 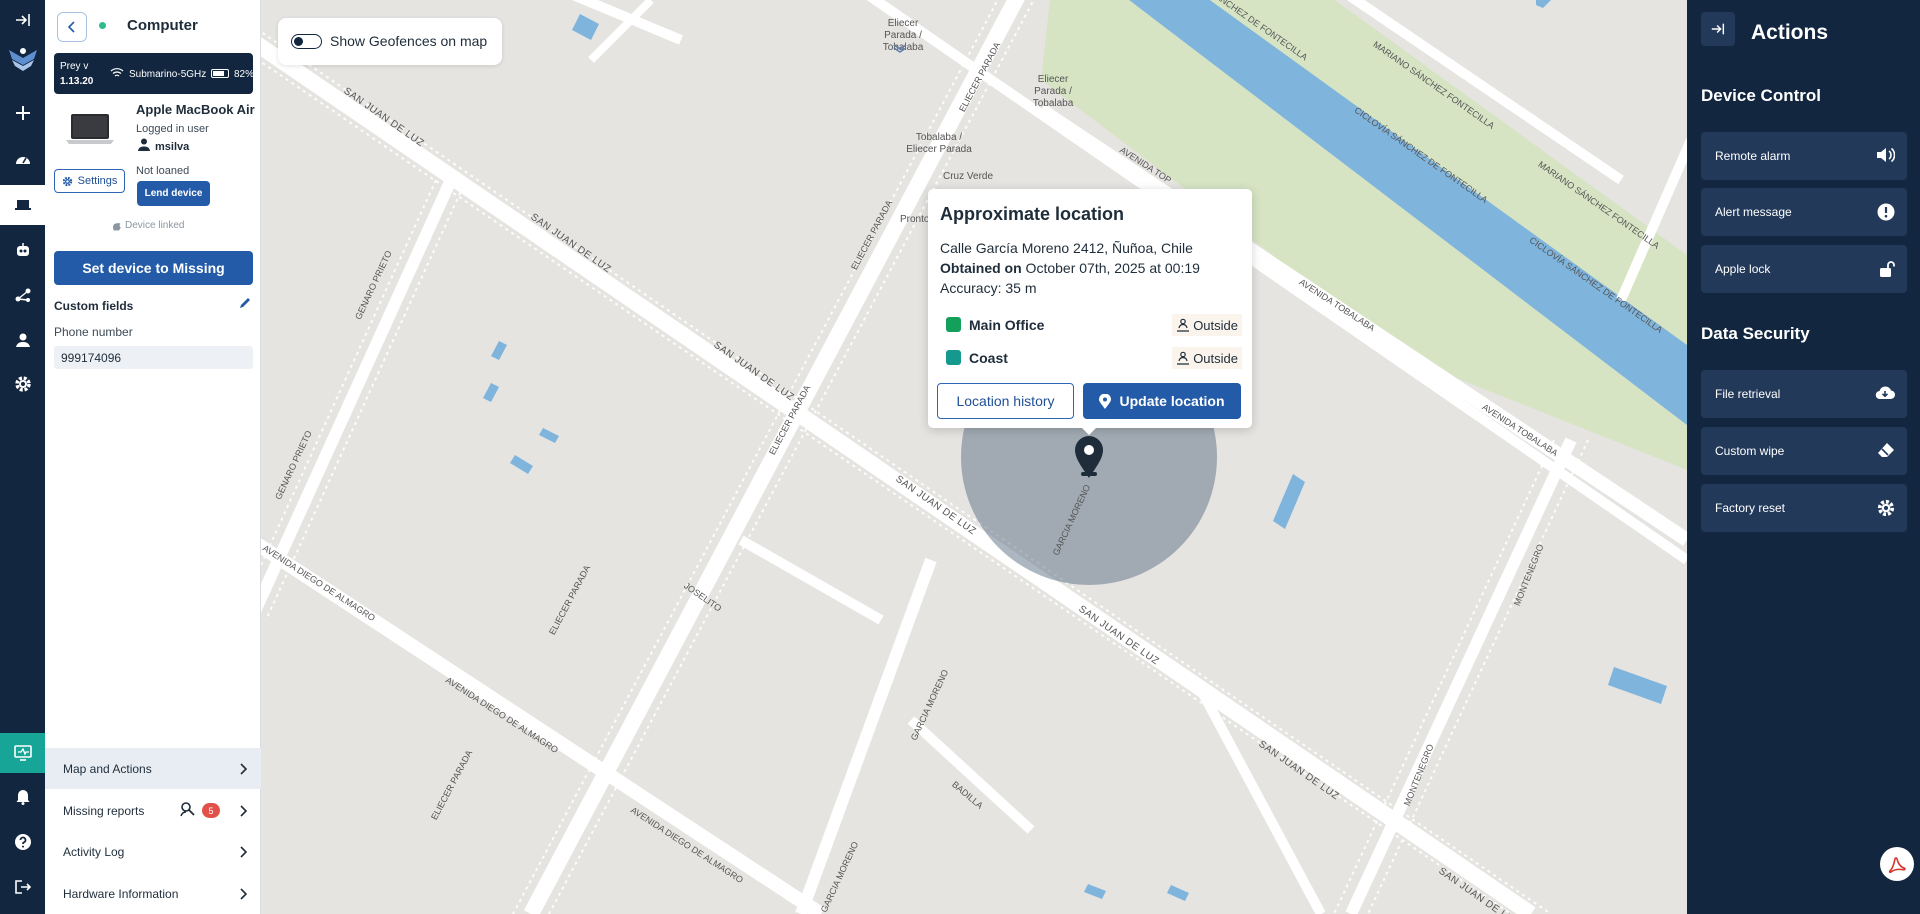 What do you see at coordinates (1091, 358) in the screenshot?
I see `geofence-row: Coast Outside` at bounding box center [1091, 358].